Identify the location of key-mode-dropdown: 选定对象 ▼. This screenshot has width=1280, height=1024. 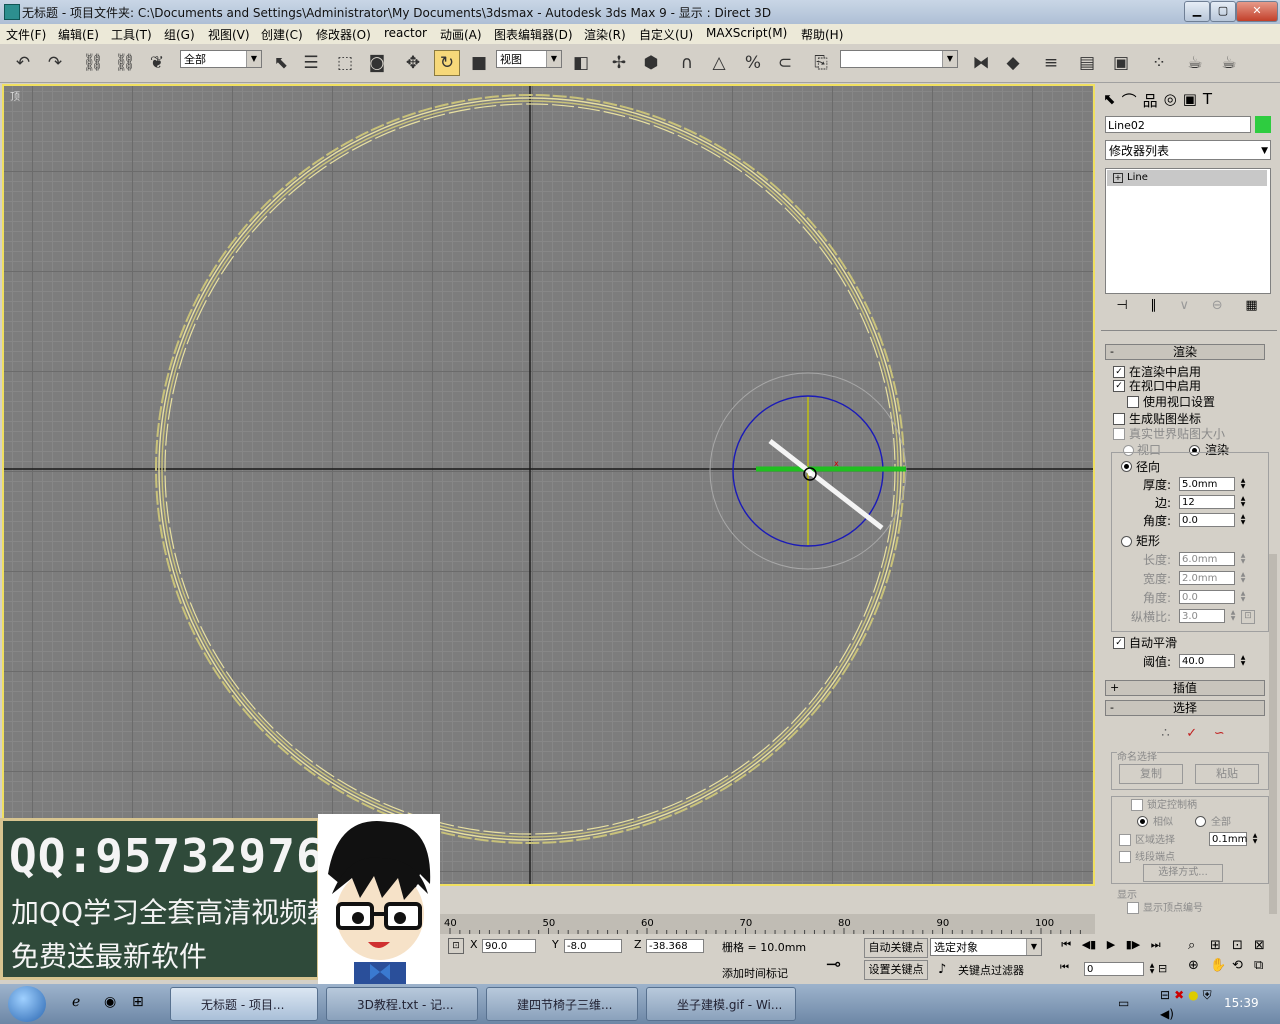
(986, 947).